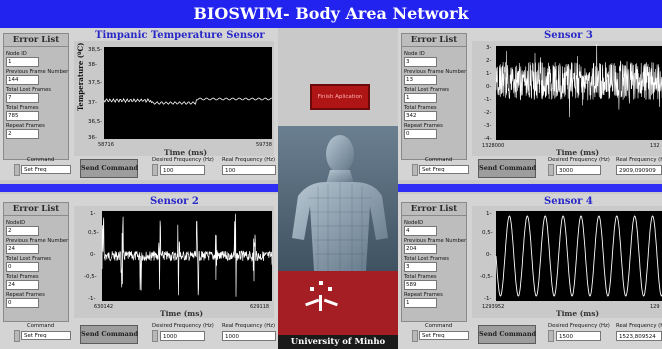 This screenshot has height=349, width=662. What do you see at coordinates (487, 126) in the screenshot?
I see `y-tick: -3-` at bounding box center [487, 126].